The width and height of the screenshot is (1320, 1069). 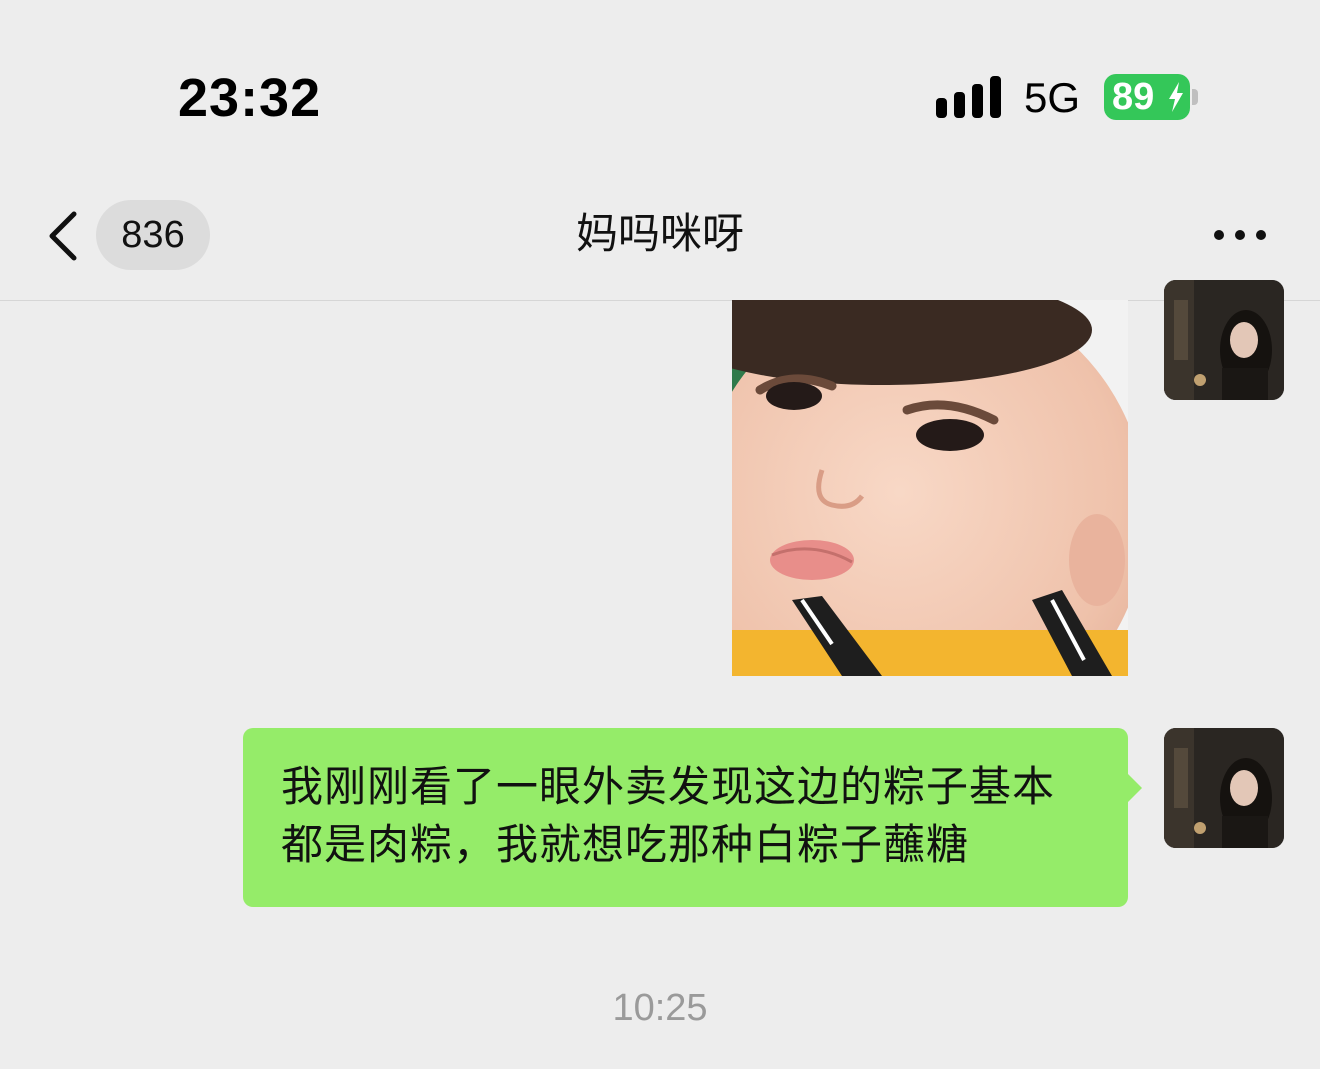 I want to click on message-timestamp: 10:25, so click(x=660, y=1008).